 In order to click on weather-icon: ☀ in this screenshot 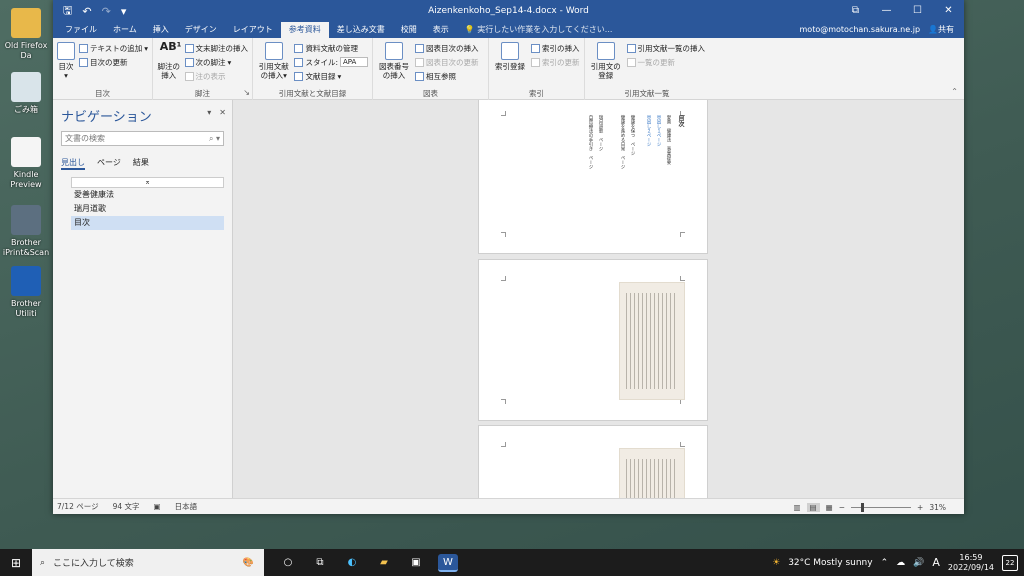, I will do `click(776, 563)`.